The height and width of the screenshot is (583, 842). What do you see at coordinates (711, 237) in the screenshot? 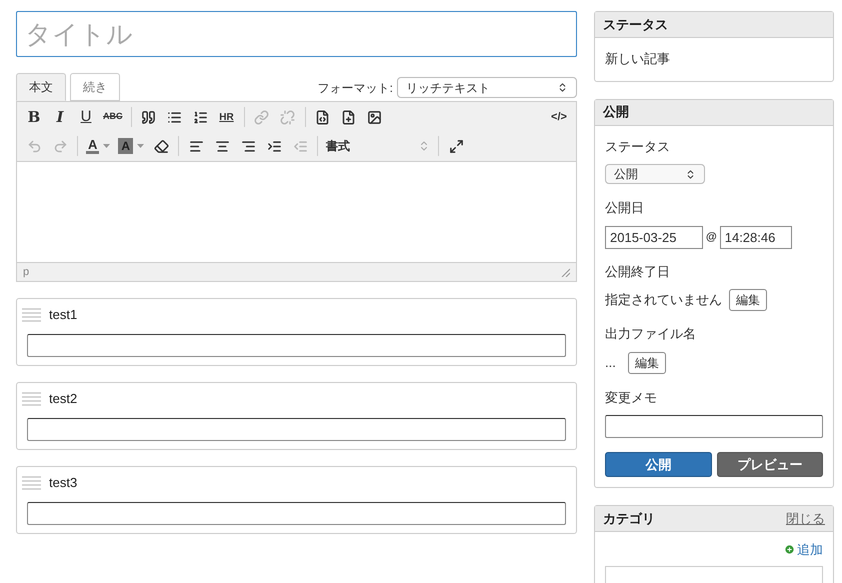
I see `at-sign: @` at bounding box center [711, 237].